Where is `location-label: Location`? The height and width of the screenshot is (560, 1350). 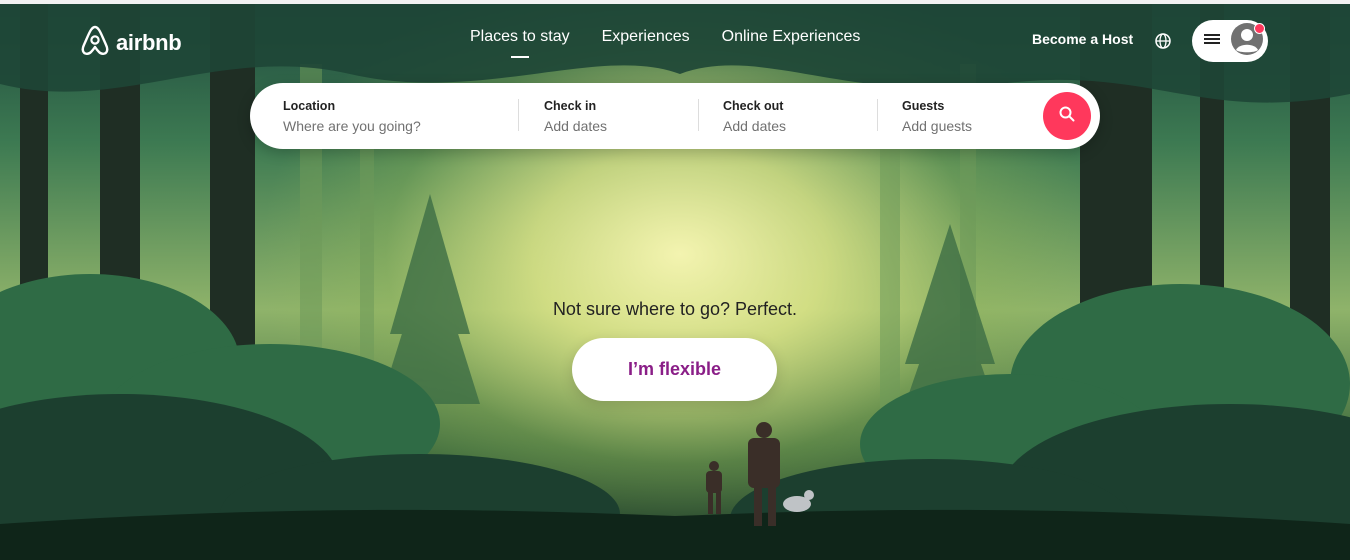 location-label: Location is located at coordinates (309, 106).